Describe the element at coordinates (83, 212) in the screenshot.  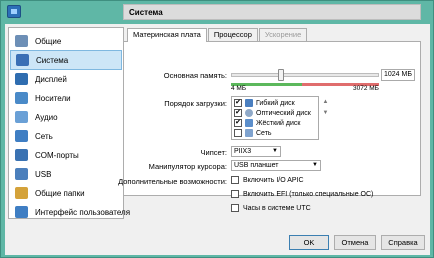
I see `sidebar-item-label: Интерфейс пользователя` at that location.